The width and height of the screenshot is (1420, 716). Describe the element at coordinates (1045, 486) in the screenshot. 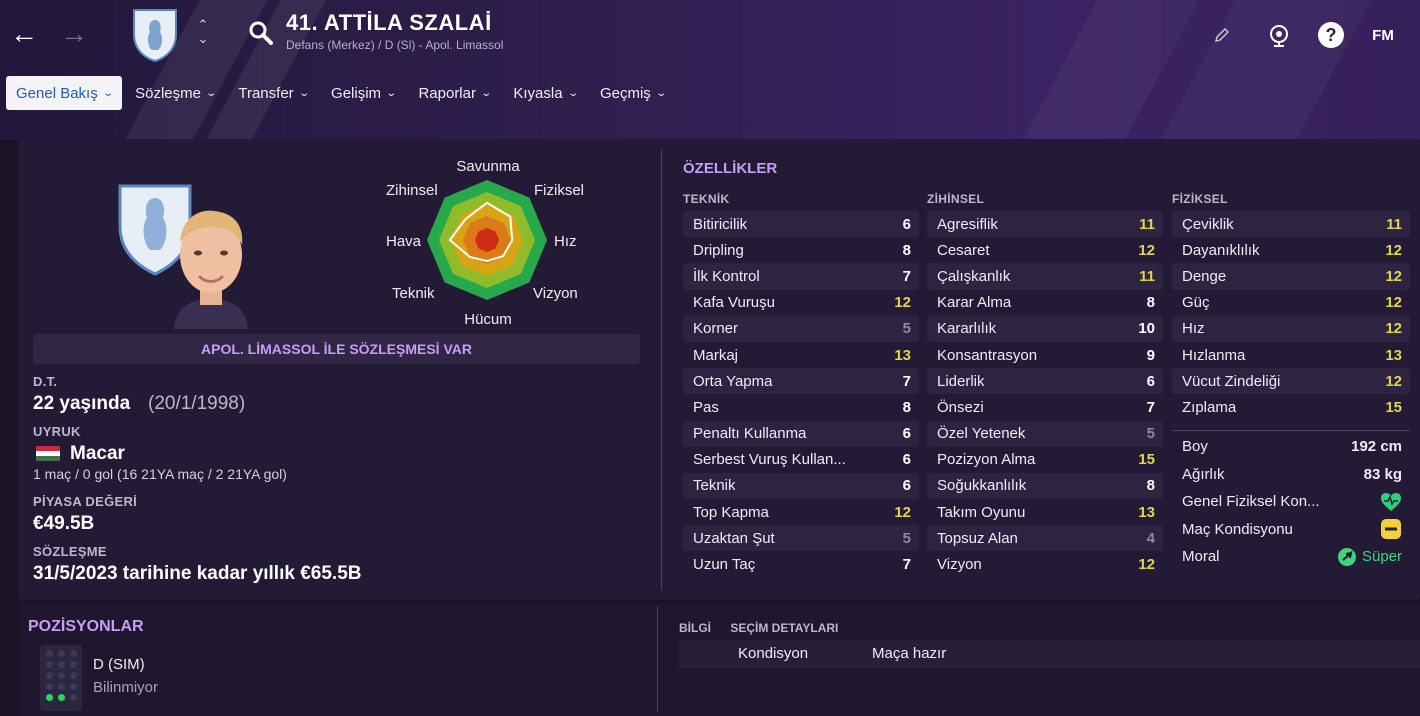

I see `attribute-row-mental: Soğukkanlılık 8` at that location.